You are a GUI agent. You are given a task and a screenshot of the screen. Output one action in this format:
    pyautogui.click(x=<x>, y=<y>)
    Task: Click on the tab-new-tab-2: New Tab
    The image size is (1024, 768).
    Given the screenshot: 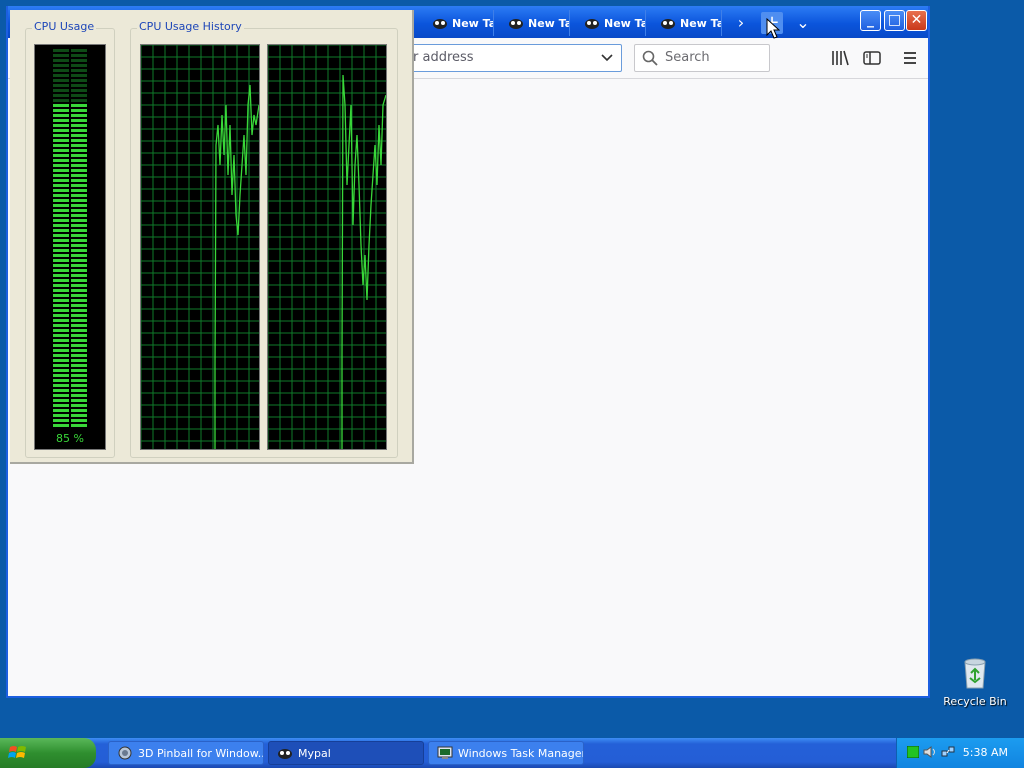 What is the action you would take?
    pyautogui.click(x=534, y=23)
    